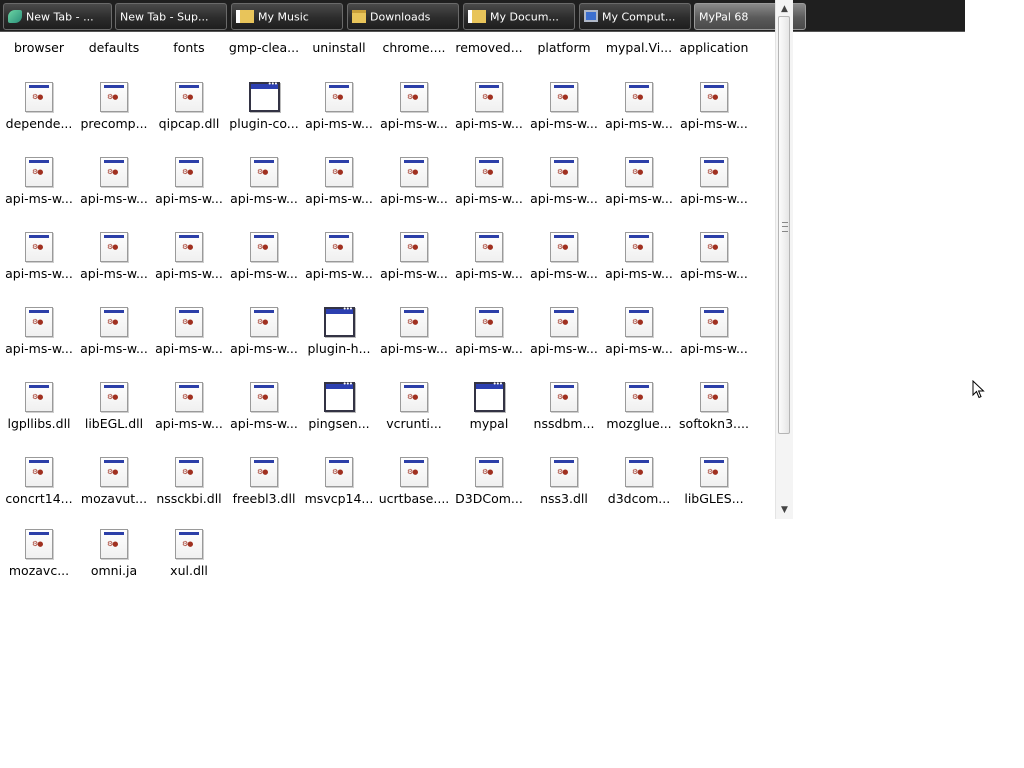 The width and height of the screenshot is (1024, 768). Describe the element at coordinates (189, 109) in the screenshot. I see `file-item: ⚙● qipcap.dll` at that location.